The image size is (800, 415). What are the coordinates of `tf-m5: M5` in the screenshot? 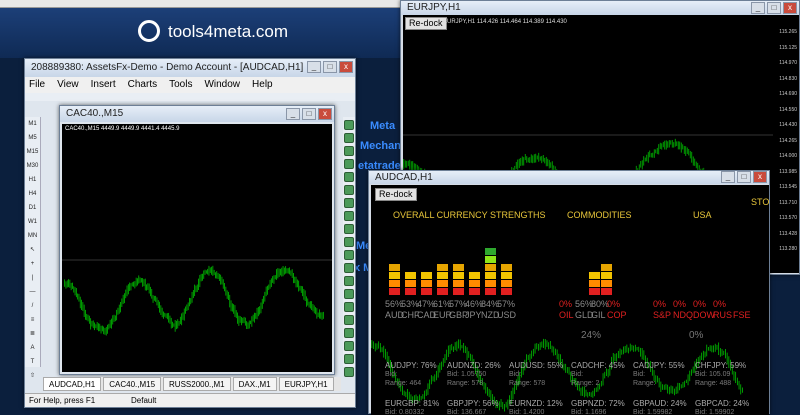 It's located at (32, 138).